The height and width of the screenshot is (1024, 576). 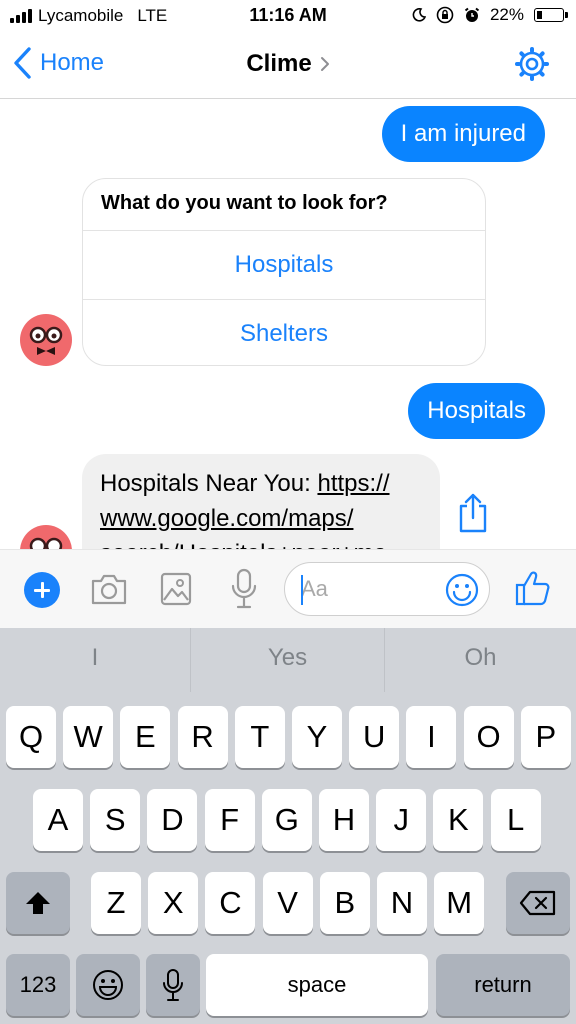 I want to click on key-z: Z, so click(x=116, y=903).